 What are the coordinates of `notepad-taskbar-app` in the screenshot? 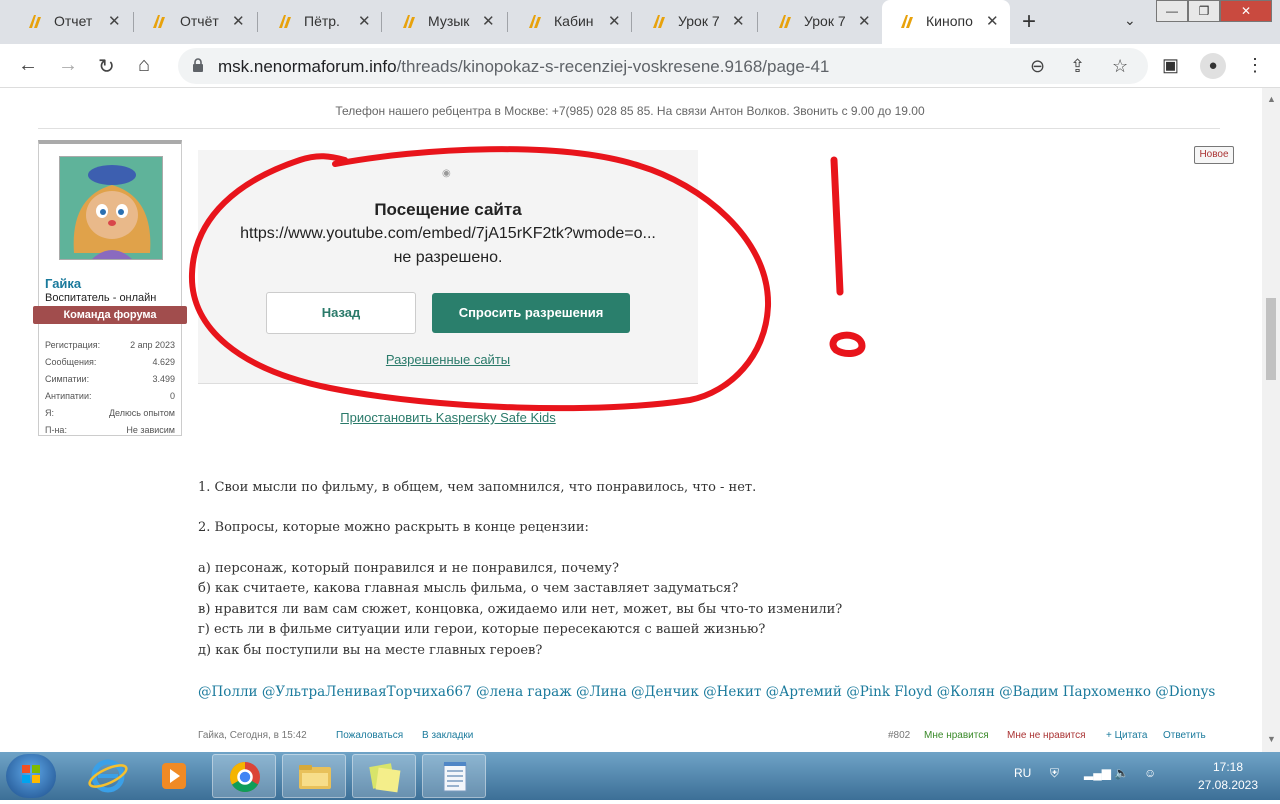 It's located at (454, 776).